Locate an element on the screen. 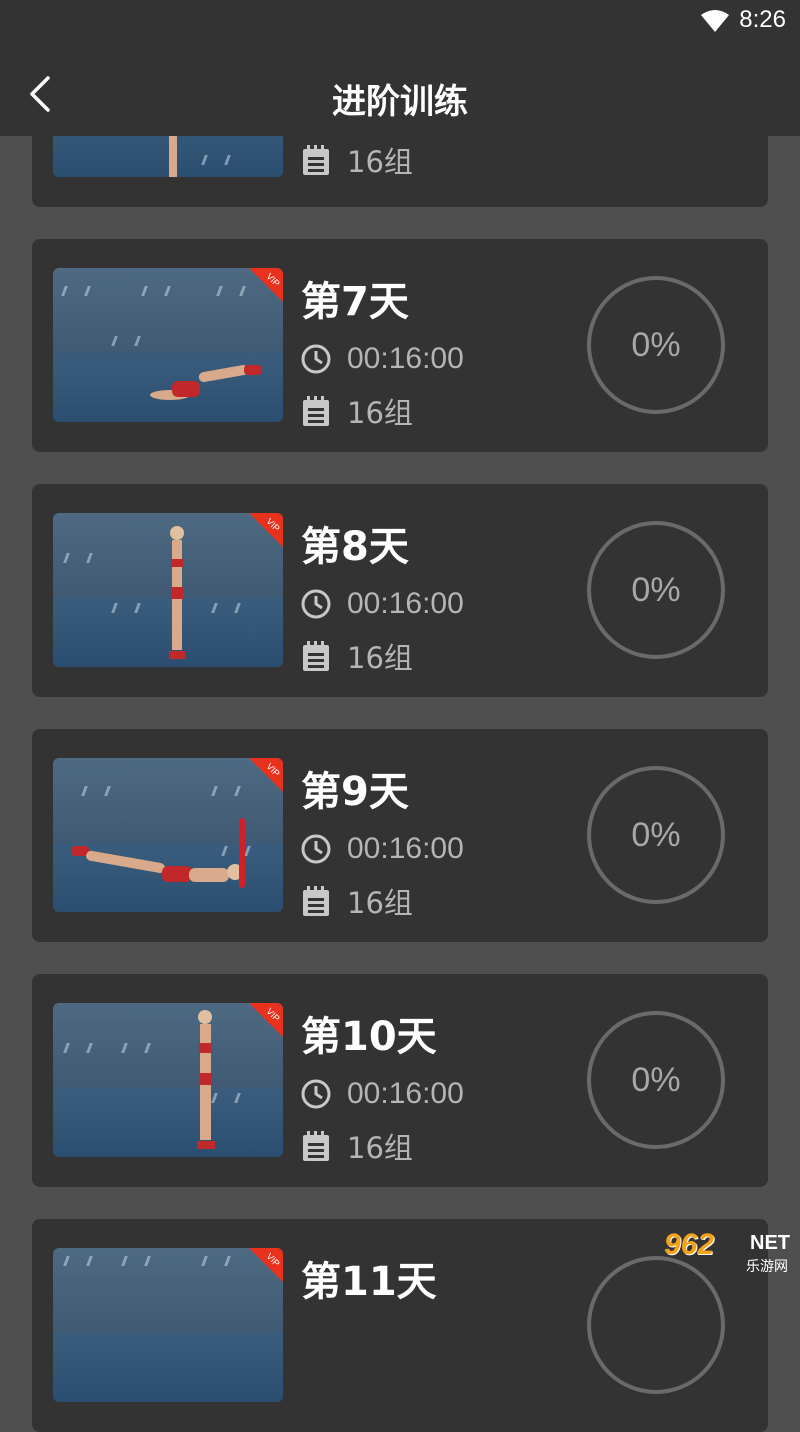  training-day-card: VIP 第9天 00:16:00 16组 0% is located at coordinates (400, 835).